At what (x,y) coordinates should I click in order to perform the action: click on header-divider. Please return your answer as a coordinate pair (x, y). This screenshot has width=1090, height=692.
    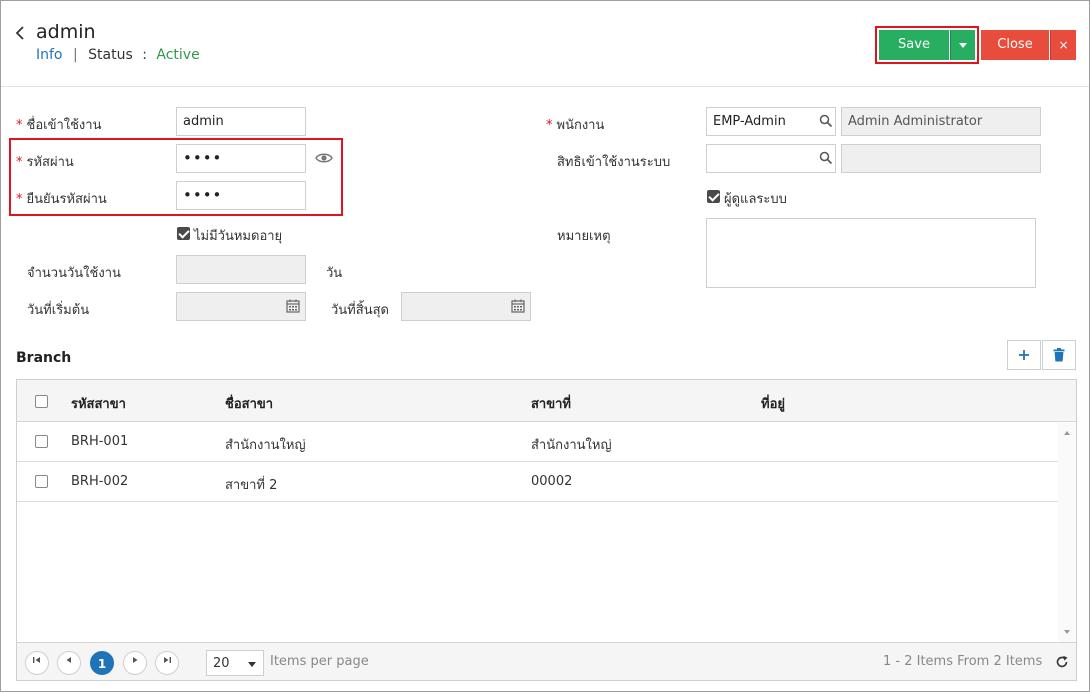
    Looking at the image, I should click on (545, 86).